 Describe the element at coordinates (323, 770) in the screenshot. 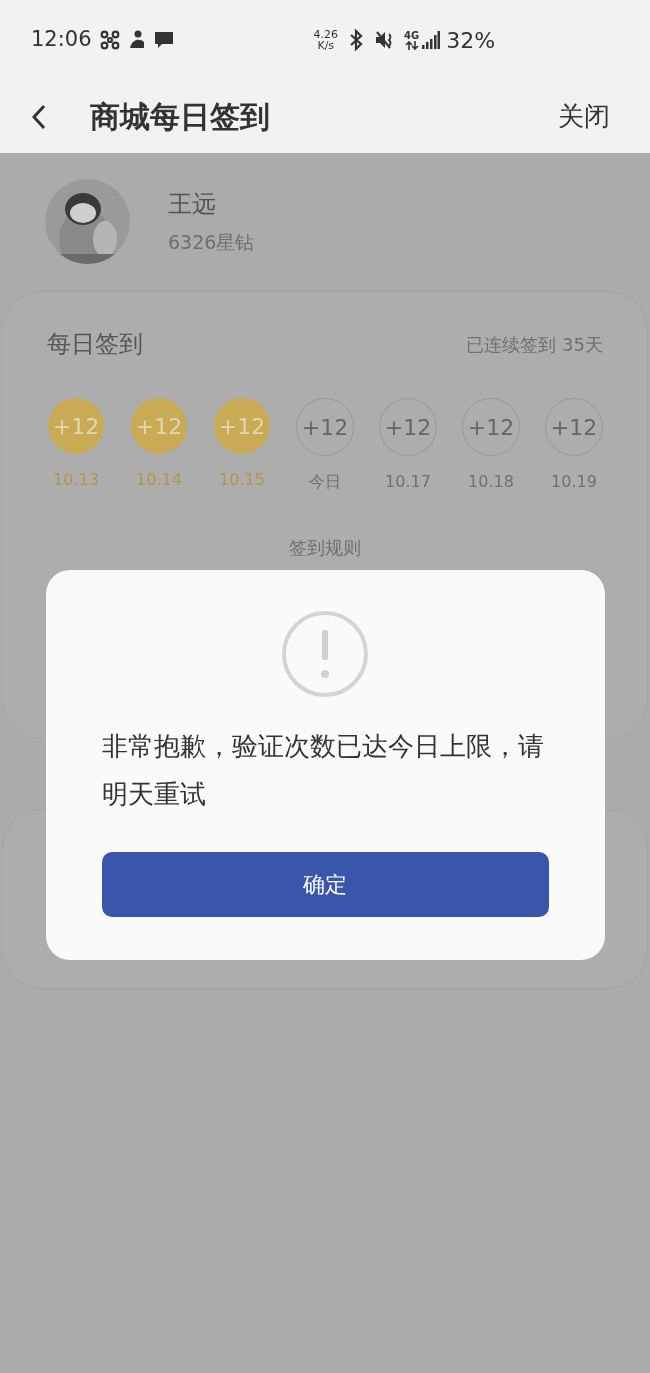

I see `dialog-message: 非常抱歉，验证次数已达今日上限，请明天重试` at that location.